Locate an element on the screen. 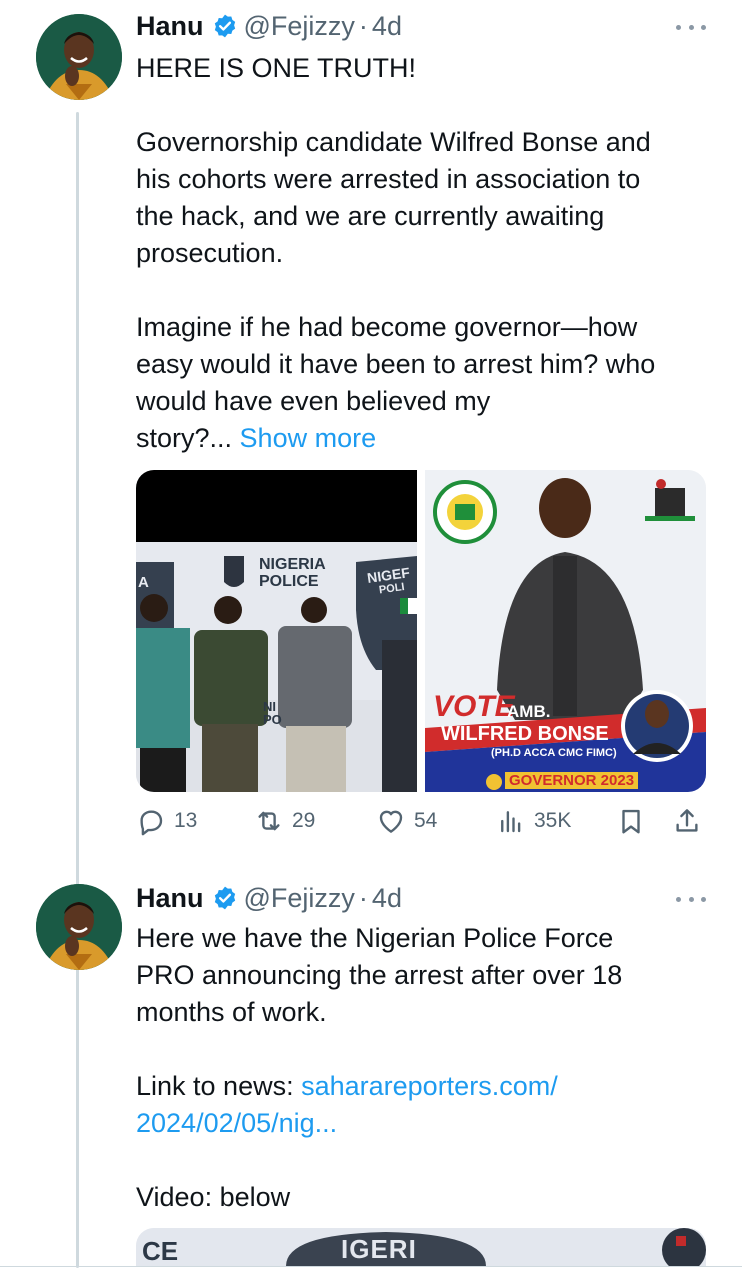 Image resolution: width=742 pixels, height=1280 pixels. bookmark-button is located at coordinates (631, 821).